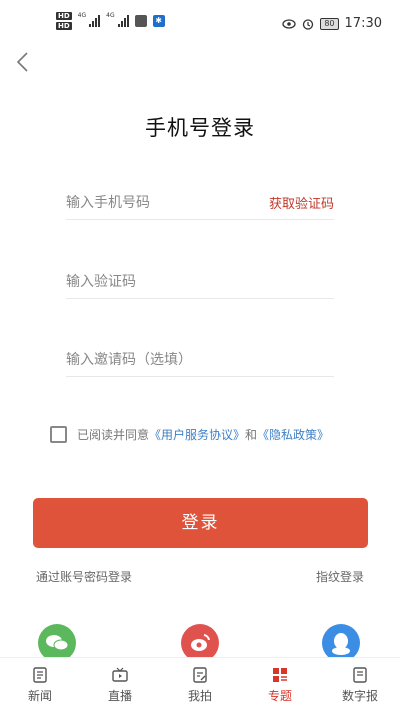 Image resolution: width=400 pixels, height=712 pixels. Describe the element at coordinates (64, 21) in the screenshot. I see `hd-indicators: HD HD` at that location.